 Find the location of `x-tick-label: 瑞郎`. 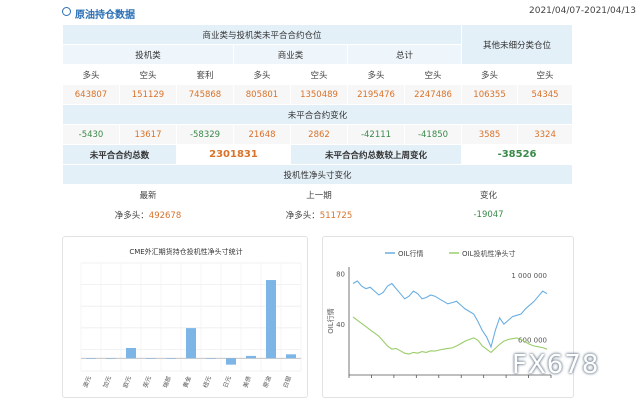

x-tick-label: 瑞郎 is located at coordinates (167, 382).